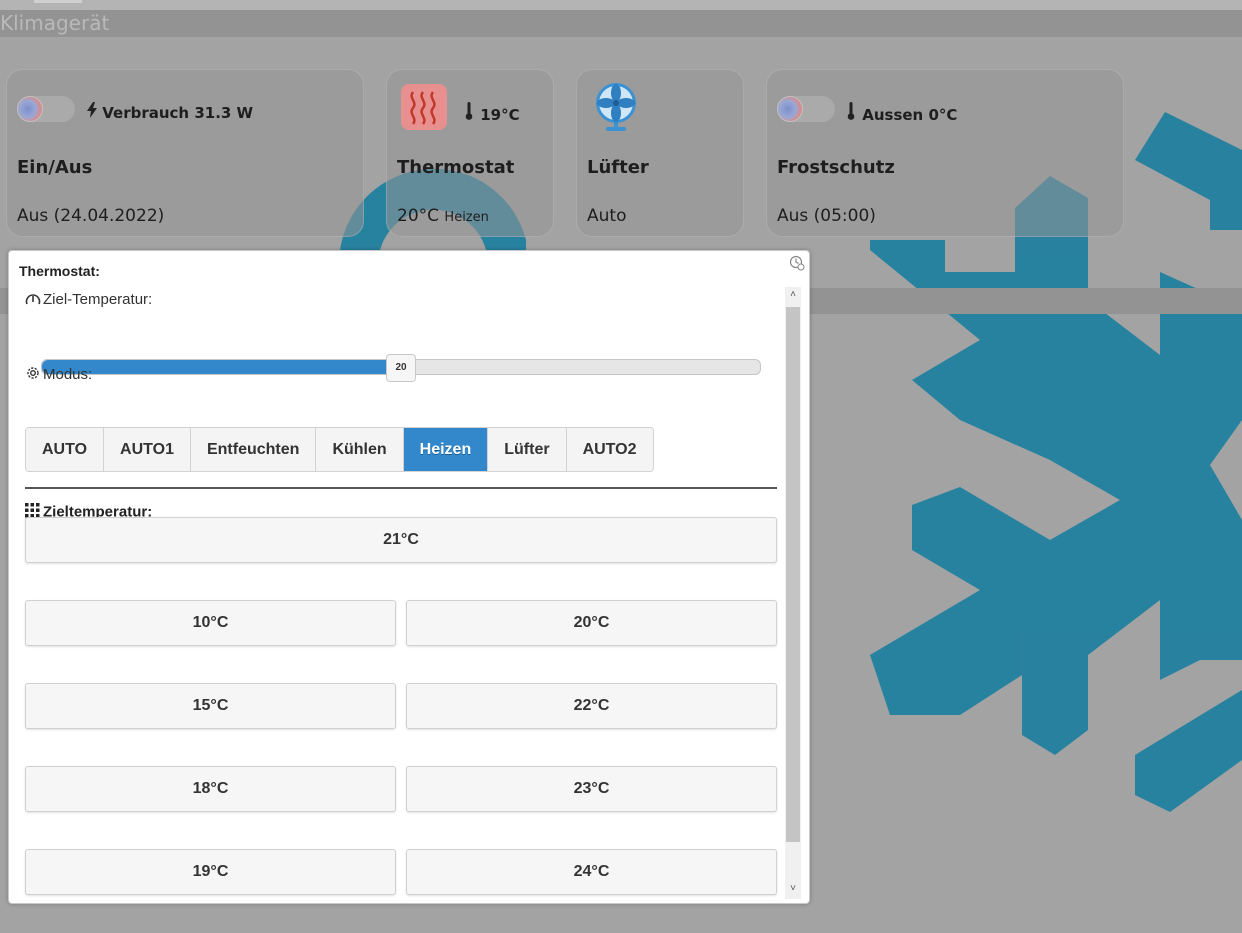  Describe the element at coordinates (401, 488) in the screenshot. I see `divider` at that location.